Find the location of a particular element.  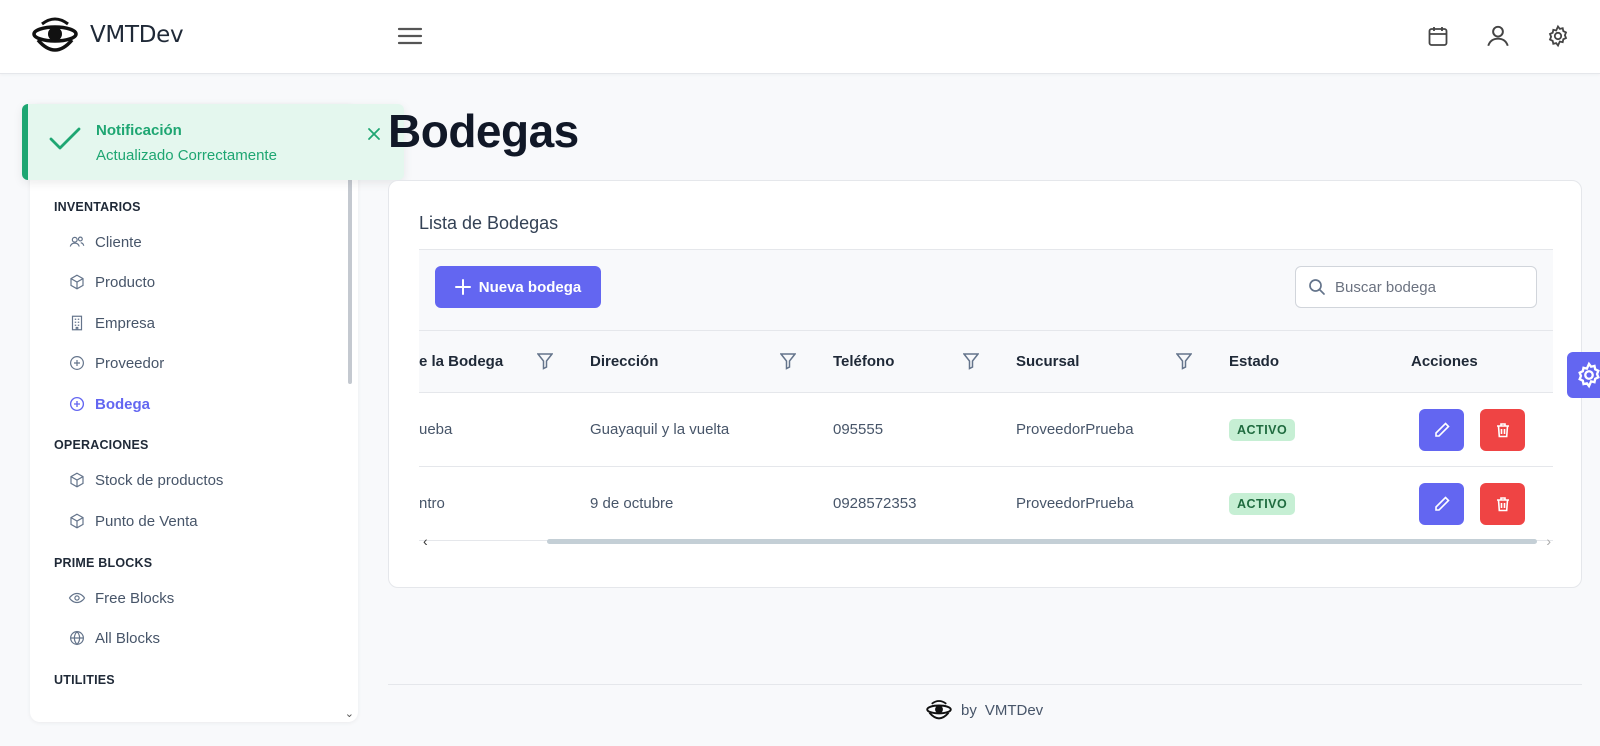

sidebar-item-label: Free Blocks is located at coordinates (135, 598).